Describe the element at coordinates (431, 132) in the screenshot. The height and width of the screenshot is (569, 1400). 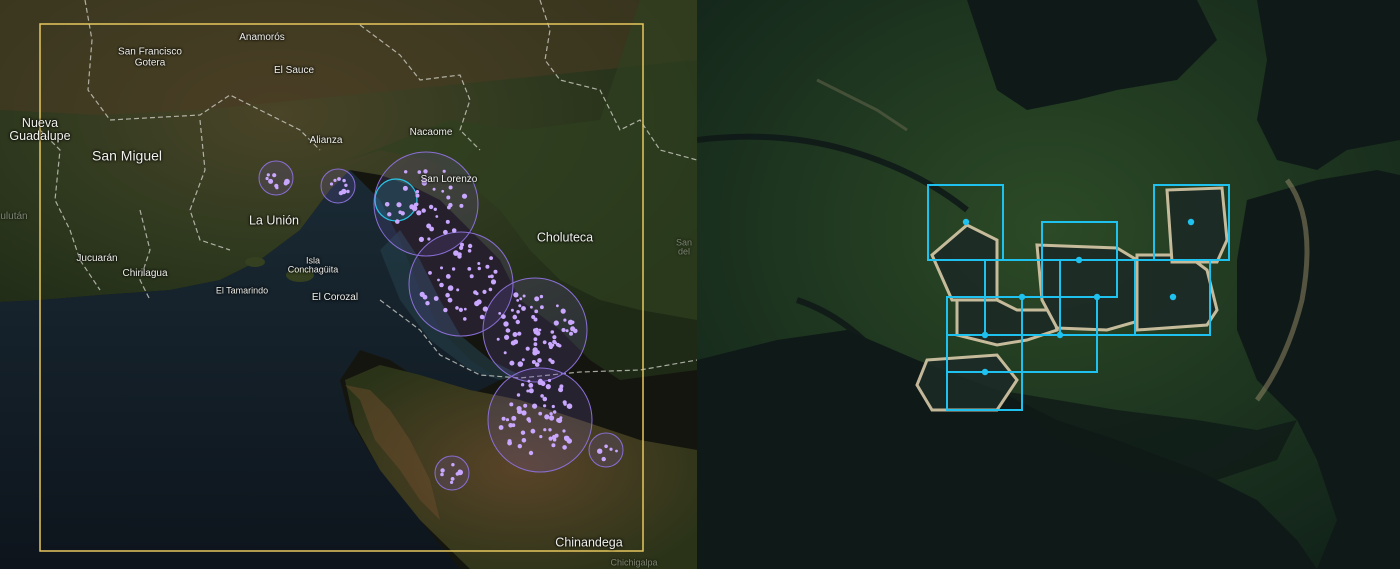
I see `label-nacaome: Nacaome` at that location.